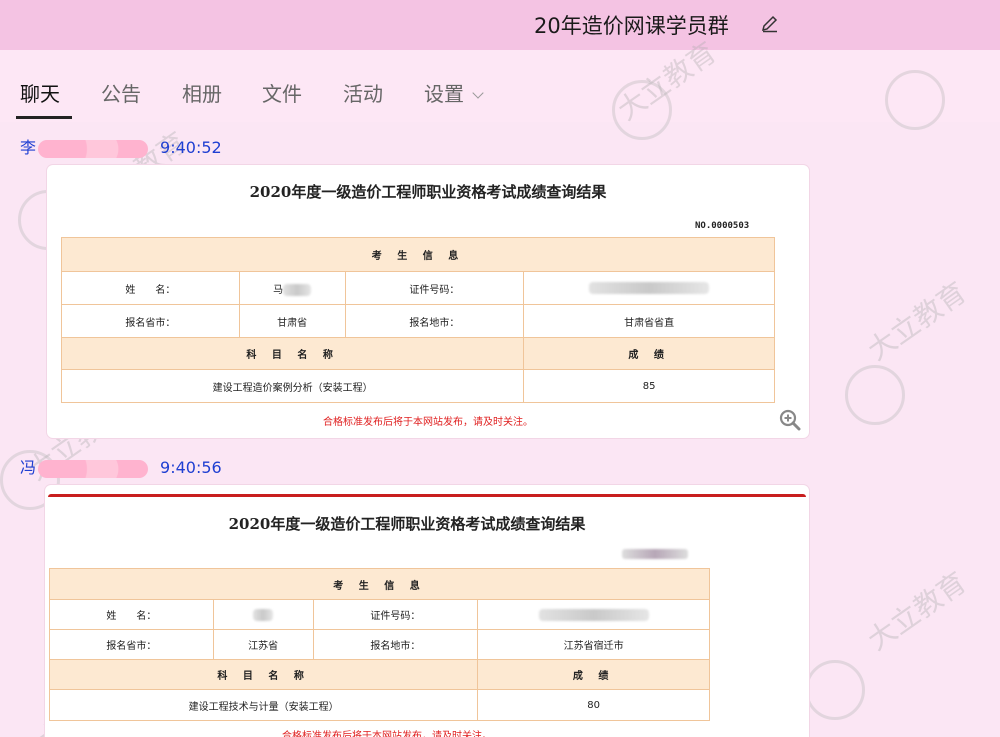  Describe the element at coordinates (649, 321) in the screenshot. I see `city-value: 甘肃省省直` at that location.